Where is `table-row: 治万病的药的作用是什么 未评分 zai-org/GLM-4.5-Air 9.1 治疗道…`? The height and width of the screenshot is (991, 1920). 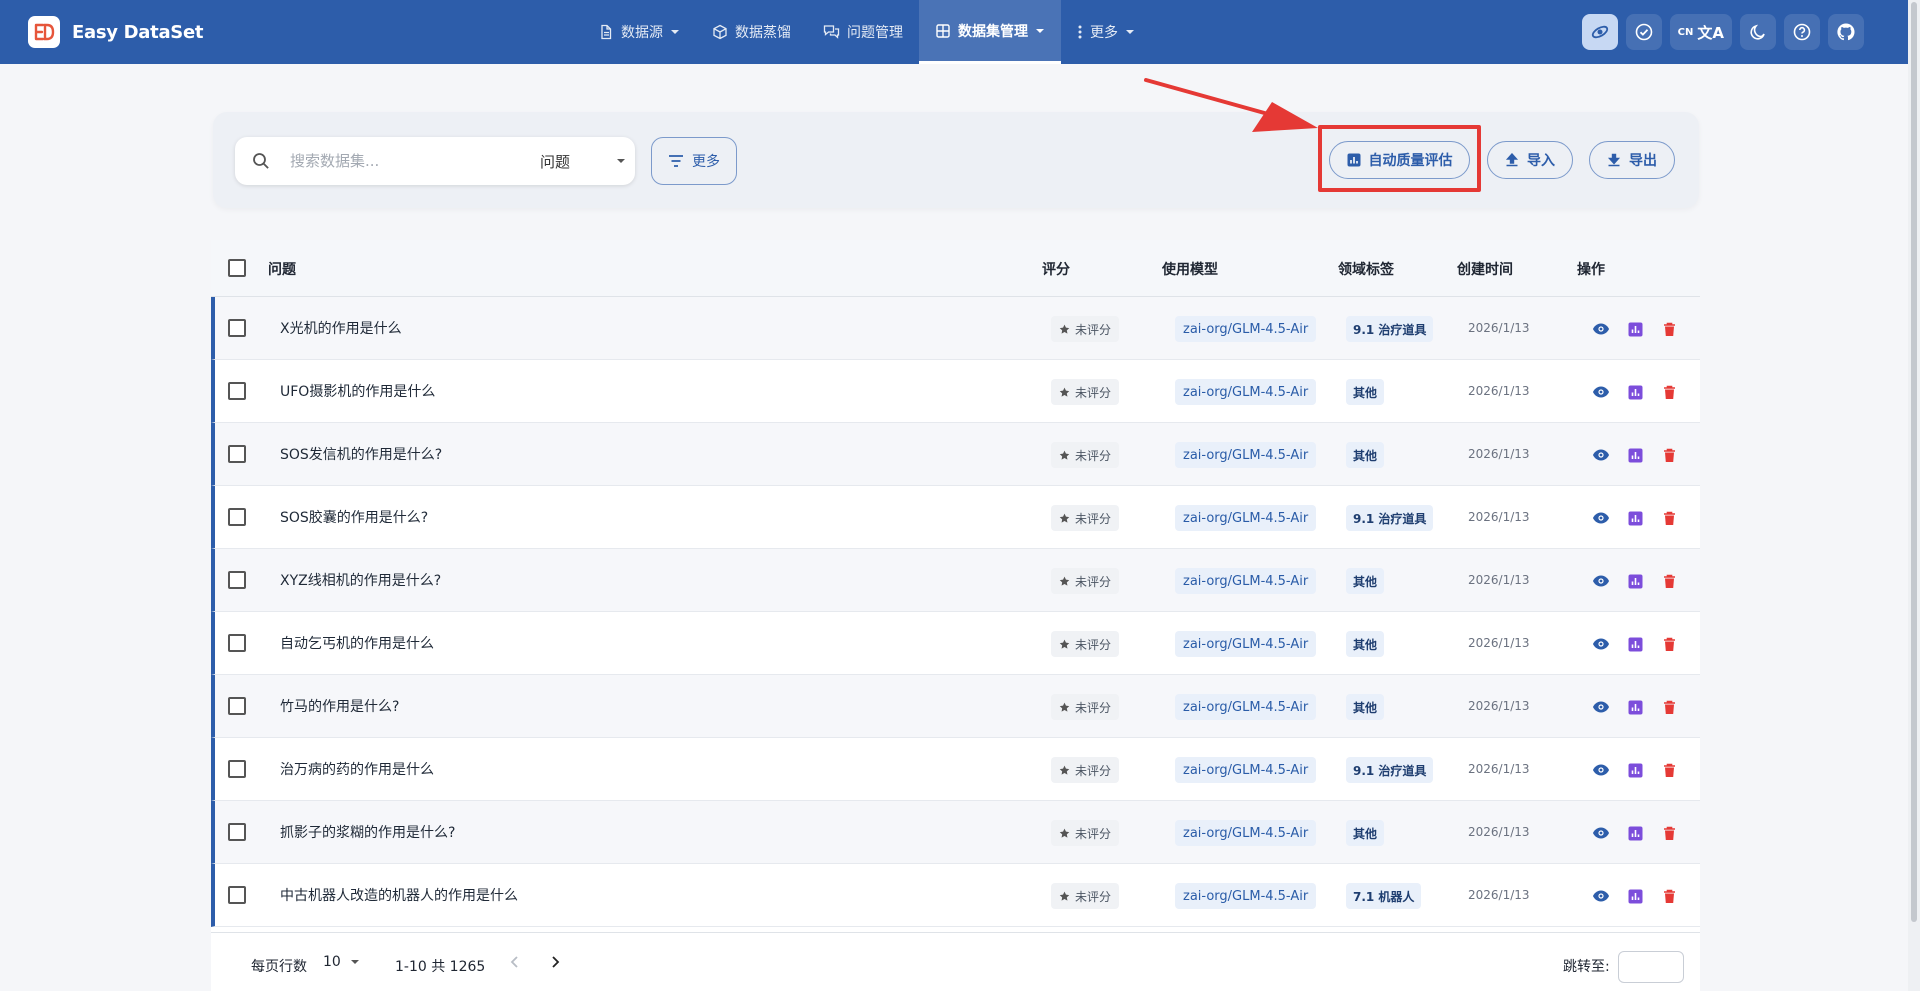
table-row: 治万病的药的作用是什么 未评分 zai-org/GLM-4.5-Air 9.1 治疗道… is located at coordinates (955, 769).